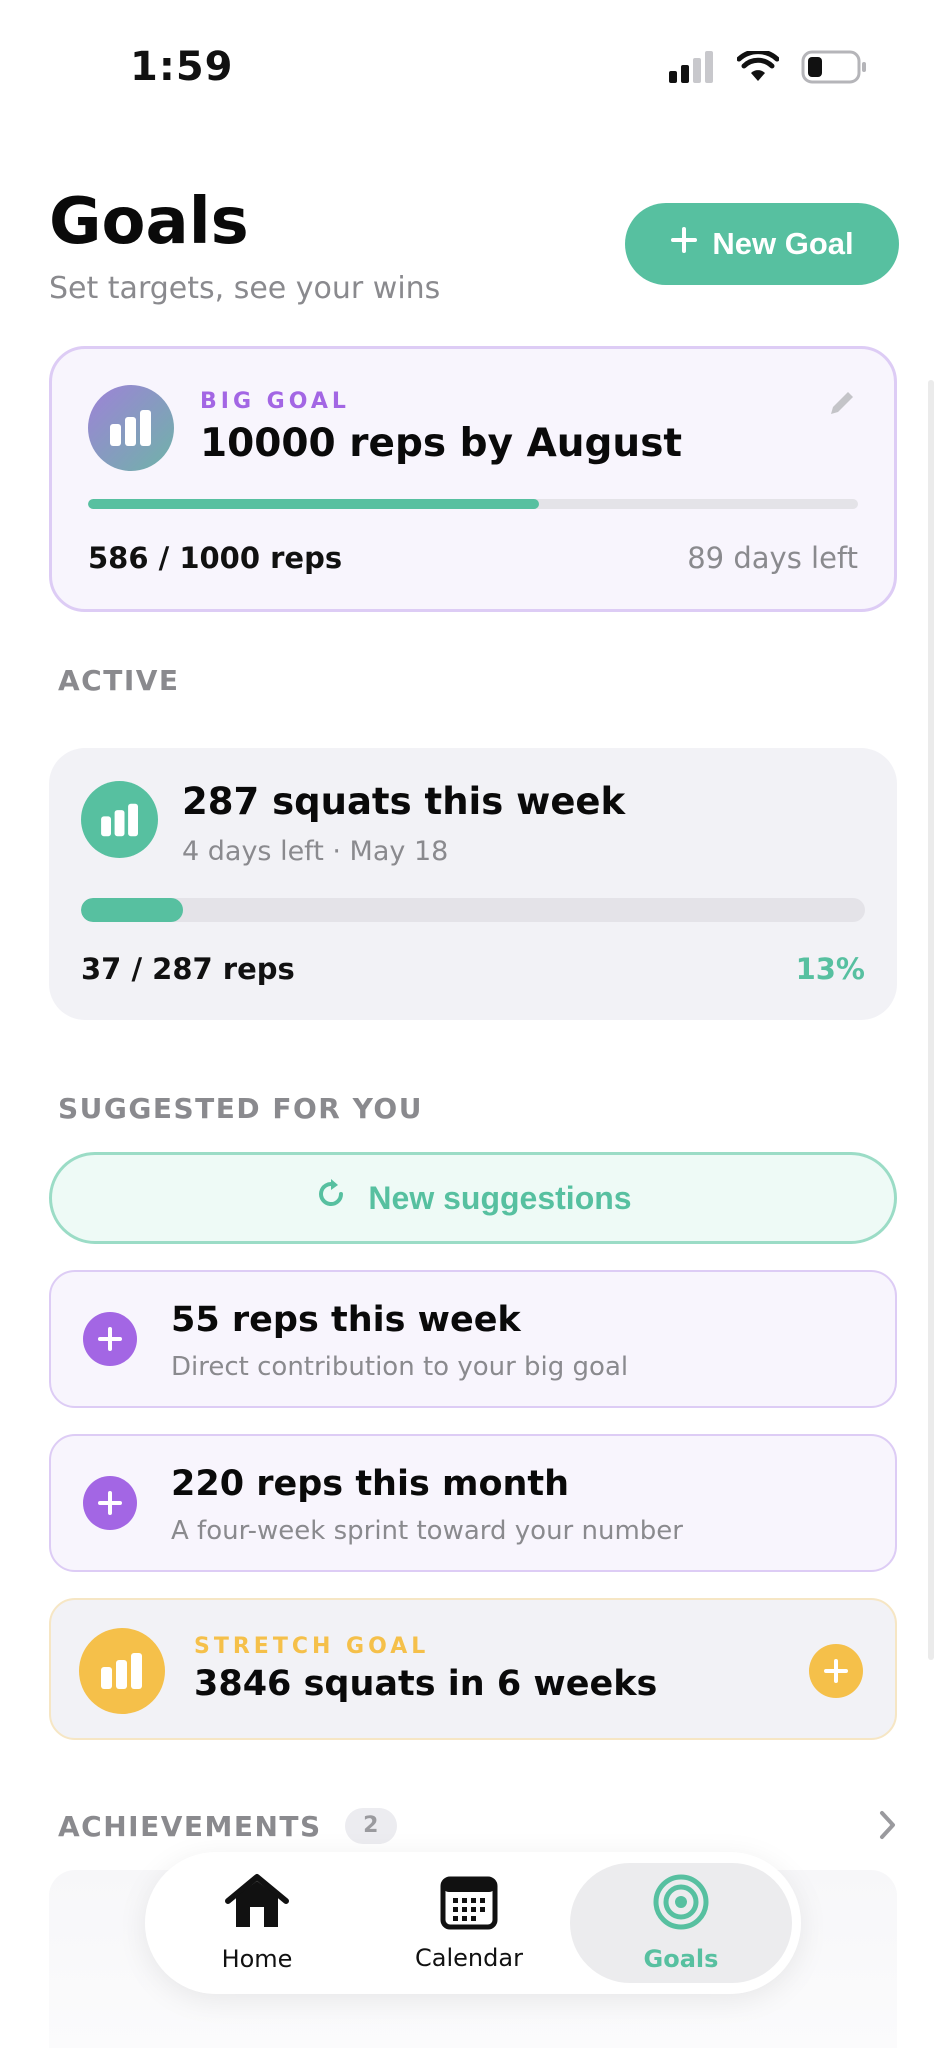 This screenshot has width=945, height=2048. What do you see at coordinates (772, 558) in the screenshot?
I see `big-goal-days-left: 89 days left` at bounding box center [772, 558].